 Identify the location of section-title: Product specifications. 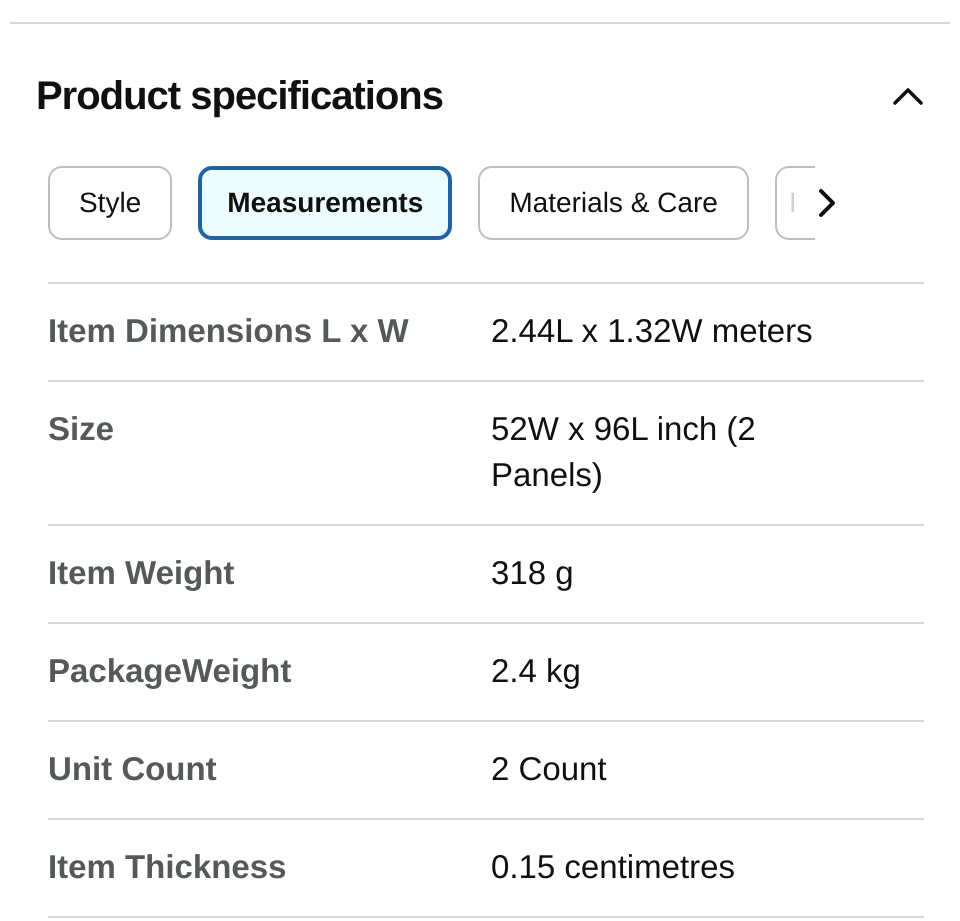
(239, 96).